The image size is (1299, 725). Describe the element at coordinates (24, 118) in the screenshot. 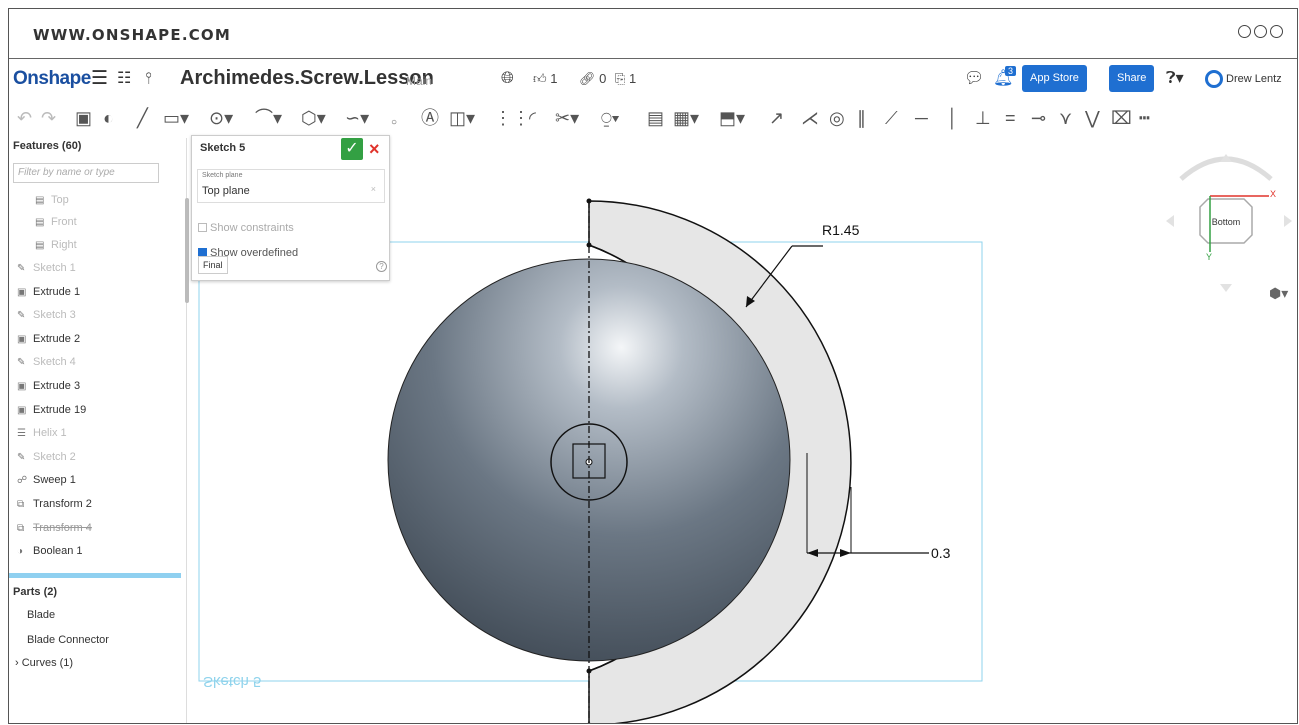

I see `undo-icon: ↶` at that location.